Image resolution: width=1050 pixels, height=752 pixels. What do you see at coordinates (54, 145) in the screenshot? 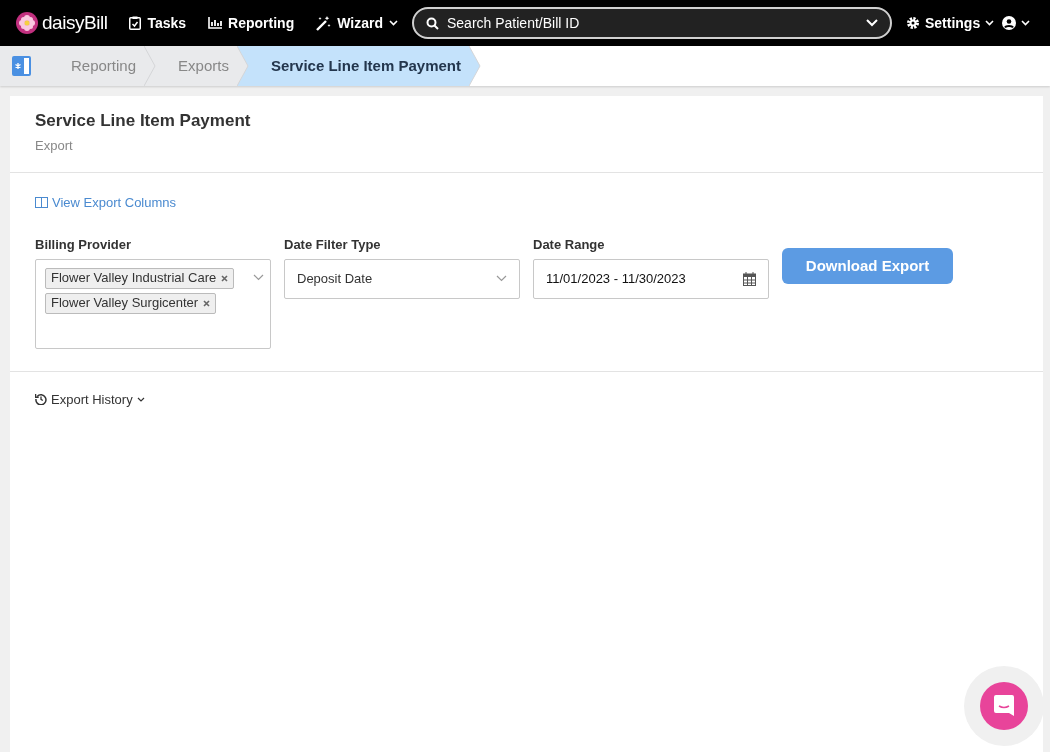
I see `page-subtitle: Export` at bounding box center [54, 145].